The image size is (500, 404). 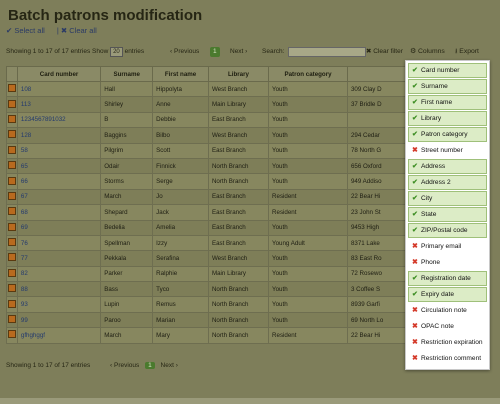 I want to click on column-toggle-label: Restriction comment, so click(x=451, y=358).